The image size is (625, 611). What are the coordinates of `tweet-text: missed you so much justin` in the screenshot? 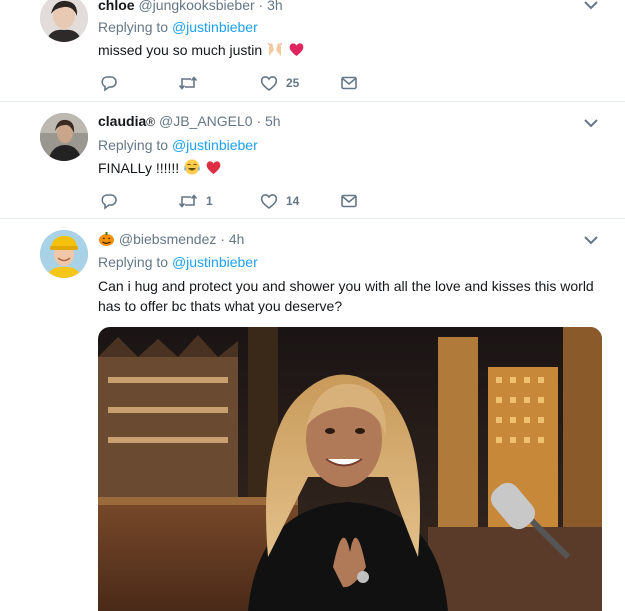 It's located at (348, 50).